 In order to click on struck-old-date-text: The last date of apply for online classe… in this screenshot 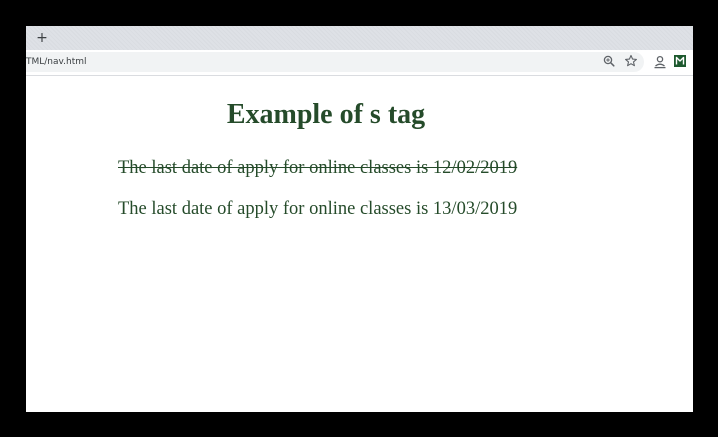, I will do `click(318, 168)`.